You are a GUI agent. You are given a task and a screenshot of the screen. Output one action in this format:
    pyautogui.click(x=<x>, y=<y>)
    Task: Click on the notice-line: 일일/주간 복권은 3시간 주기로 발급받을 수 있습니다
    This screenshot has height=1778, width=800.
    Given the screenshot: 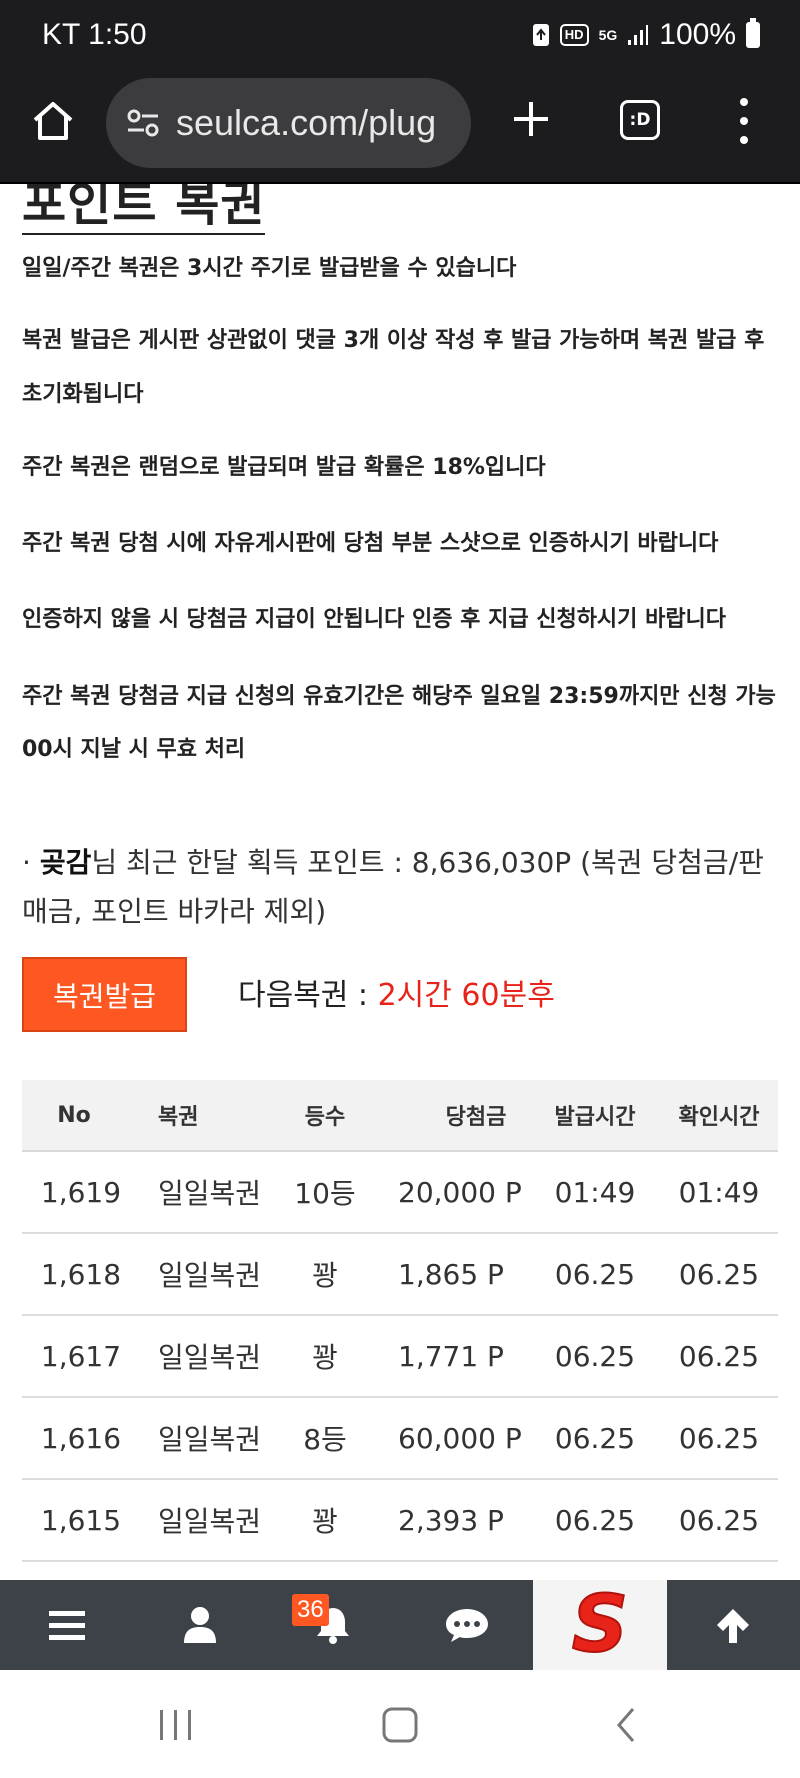 What is the action you would take?
    pyautogui.click(x=269, y=268)
    